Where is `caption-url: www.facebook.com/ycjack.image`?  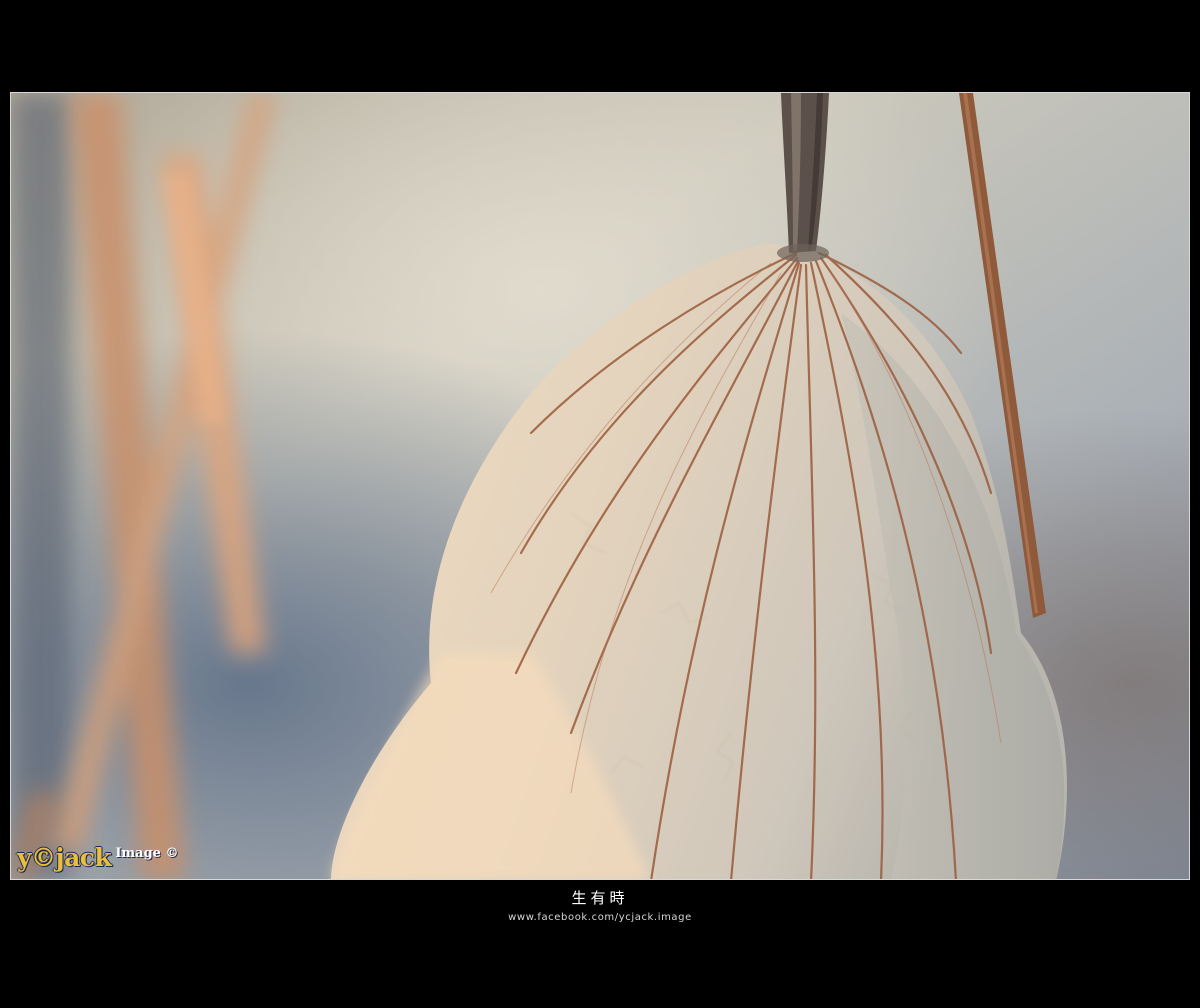
caption-url: www.facebook.com/ycjack.image is located at coordinates (600, 917).